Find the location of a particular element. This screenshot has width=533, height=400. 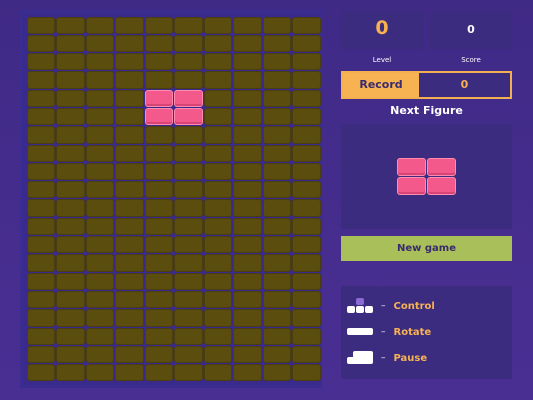

next-figure-piece is located at coordinates (426, 176).